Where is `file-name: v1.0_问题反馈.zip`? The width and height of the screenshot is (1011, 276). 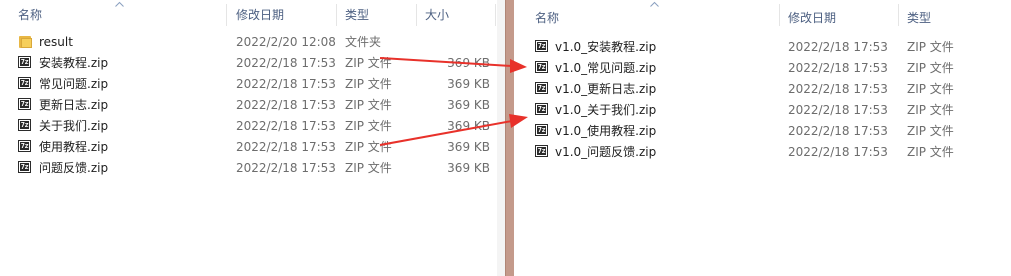
file-name: v1.0_问题反馈.zip is located at coordinates (606, 152).